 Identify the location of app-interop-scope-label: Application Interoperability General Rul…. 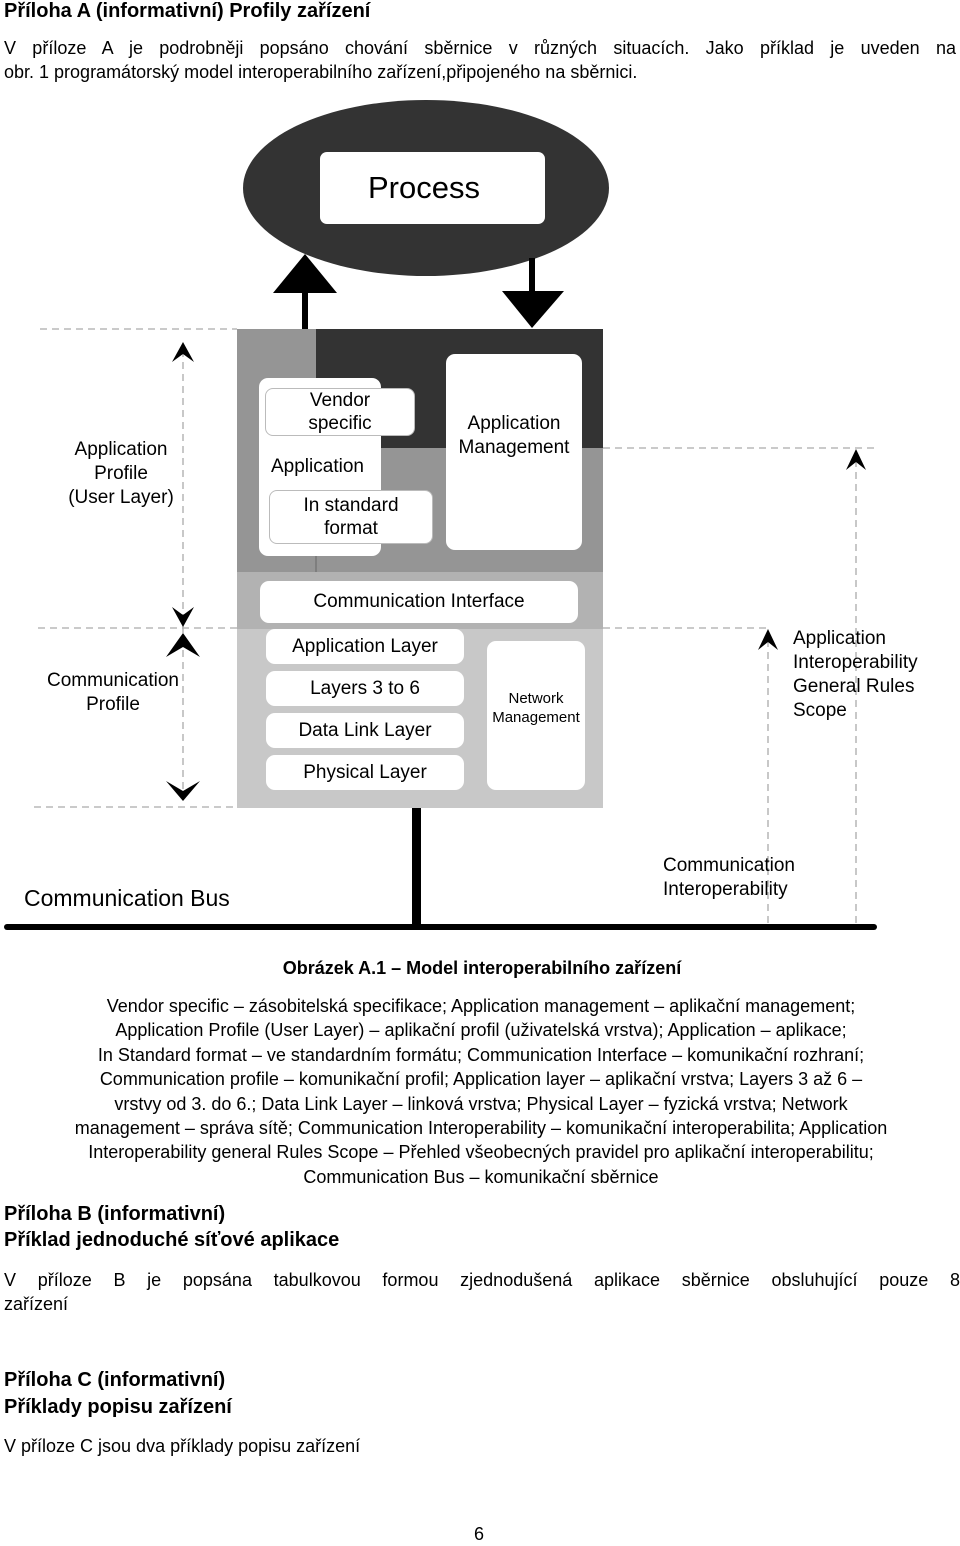
(855, 674).